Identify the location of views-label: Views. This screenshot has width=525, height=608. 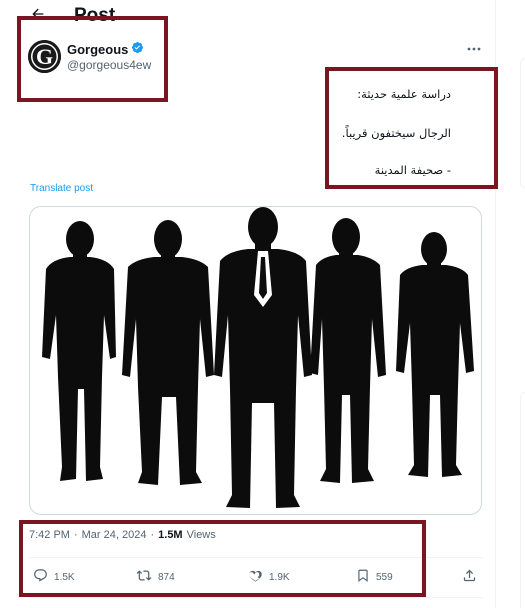
(201, 535).